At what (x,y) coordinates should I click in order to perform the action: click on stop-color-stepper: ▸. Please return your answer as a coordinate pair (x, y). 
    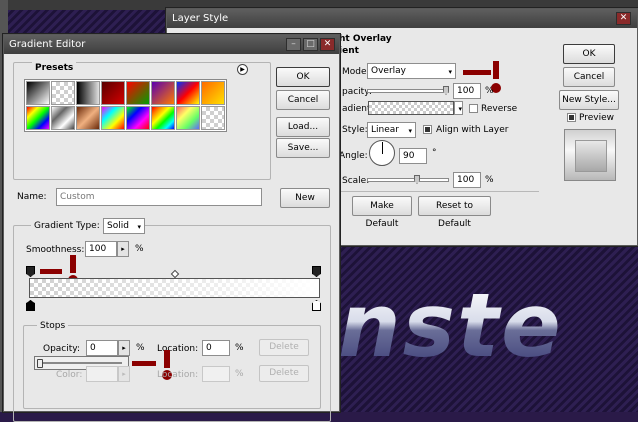
    Looking at the image, I should click on (124, 374).